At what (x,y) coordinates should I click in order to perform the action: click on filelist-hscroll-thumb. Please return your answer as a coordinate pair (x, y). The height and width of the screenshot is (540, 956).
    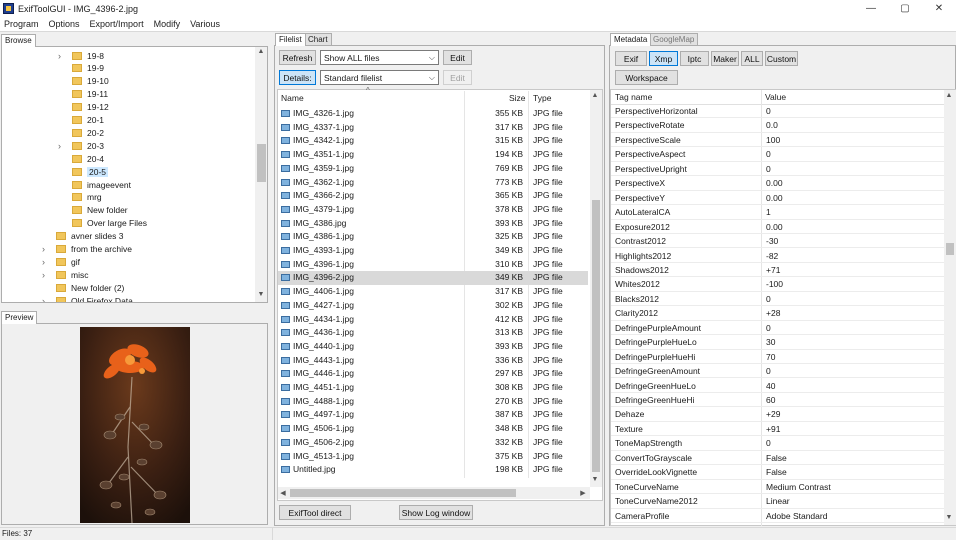
    Looking at the image, I should click on (403, 493).